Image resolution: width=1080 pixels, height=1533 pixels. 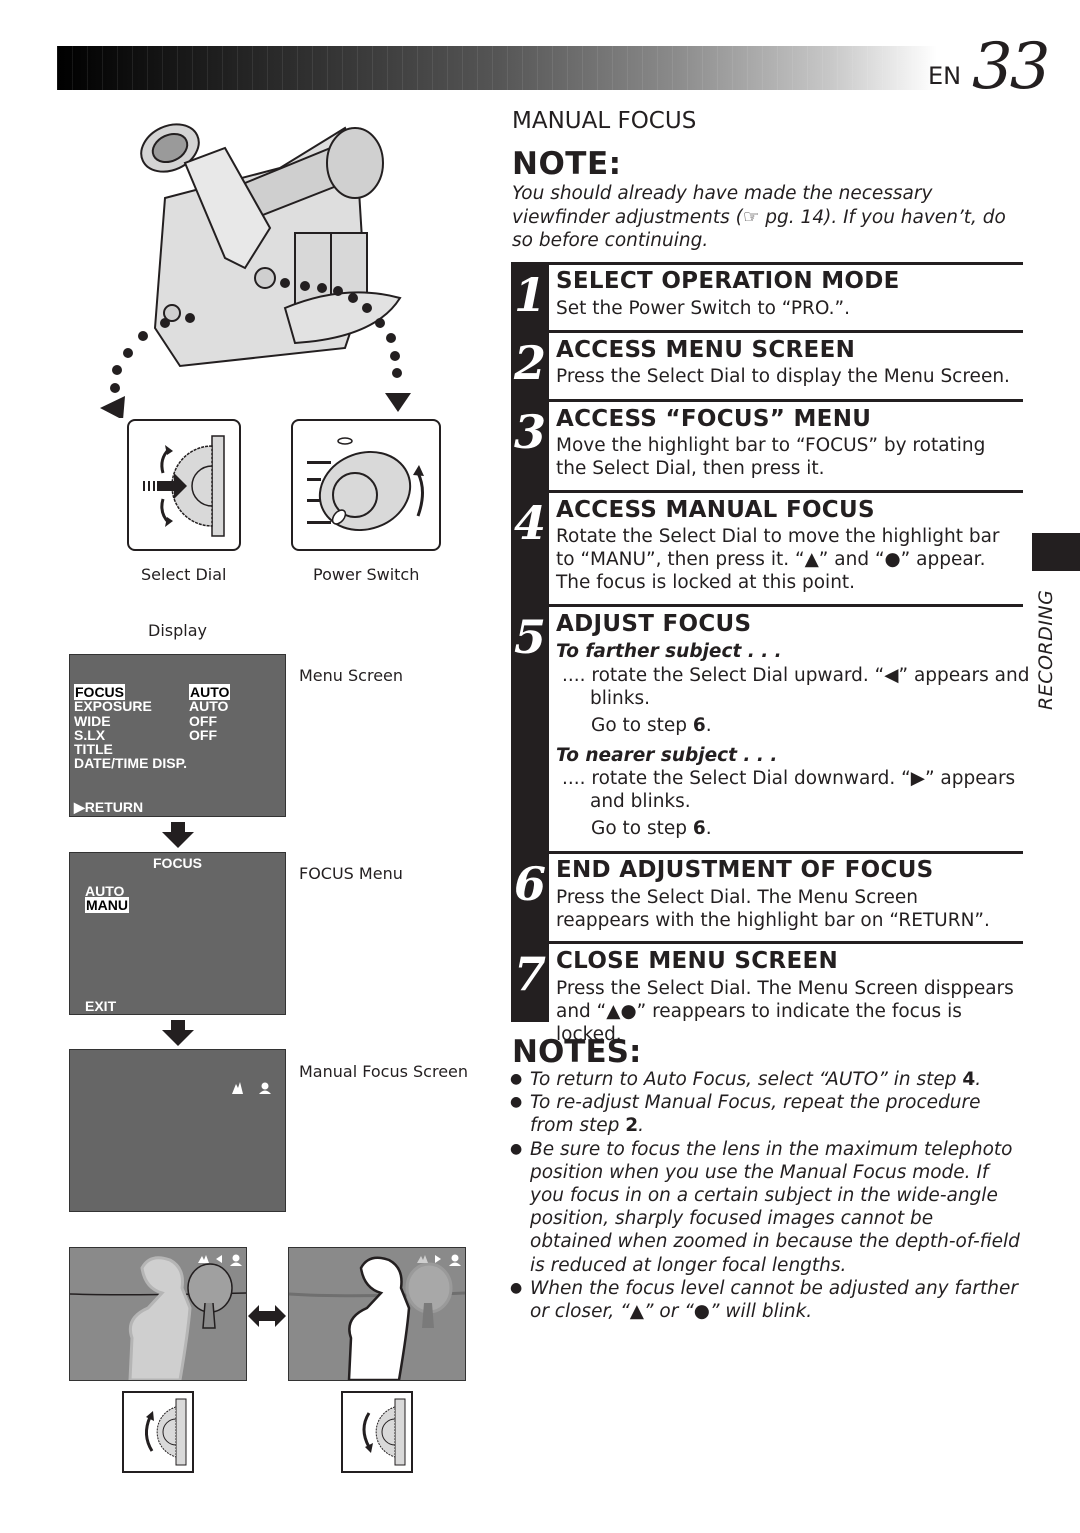 What do you see at coordinates (530, 523) in the screenshot?
I see `step-number: 4` at bounding box center [530, 523].